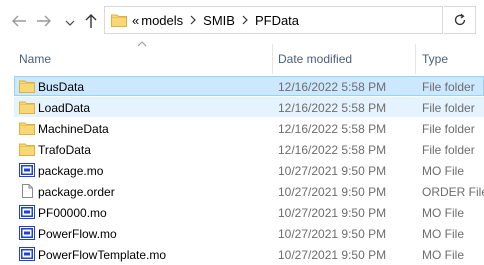 This screenshot has width=484, height=265. Describe the element at coordinates (242, 128) in the screenshot. I see `file-row: MachineData 12/16/2022 5:58 PM File folder` at that location.